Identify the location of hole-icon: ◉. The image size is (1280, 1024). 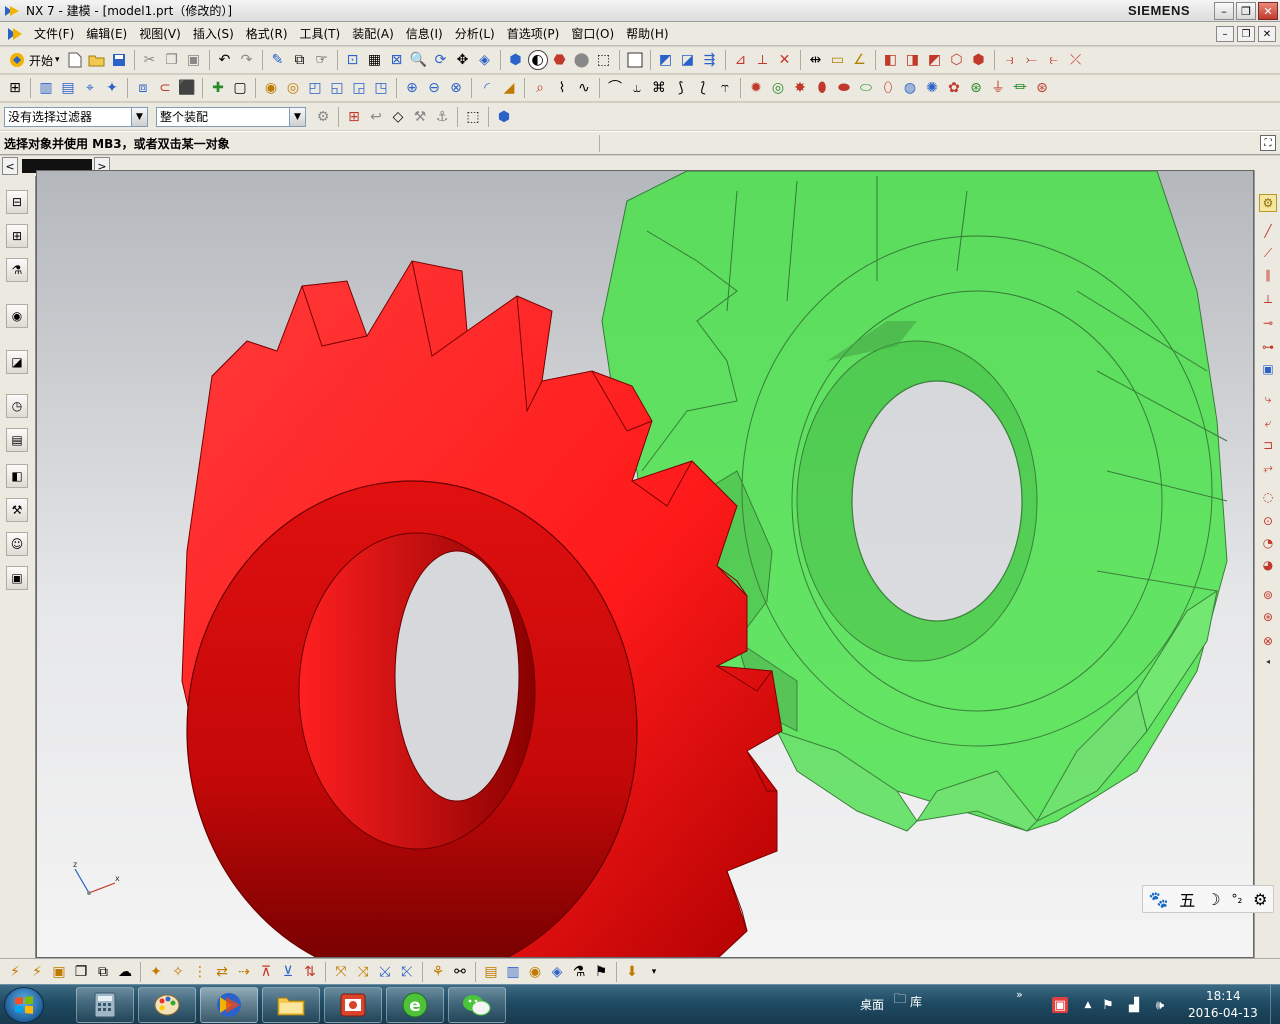
(271, 88).